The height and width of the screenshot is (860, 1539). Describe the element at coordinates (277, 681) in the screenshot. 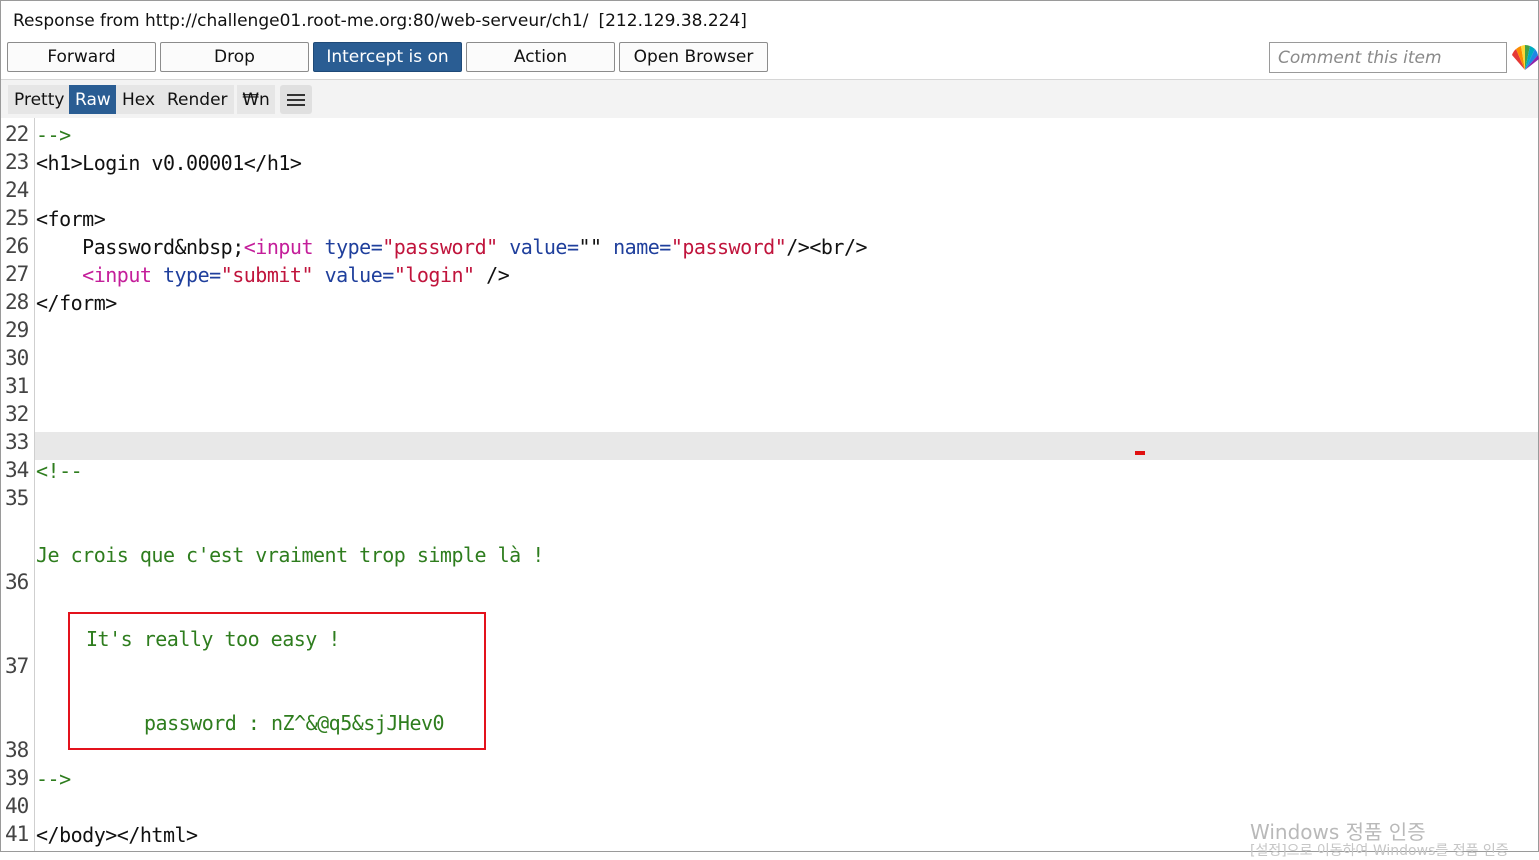

I see `password-highlight-box` at that location.